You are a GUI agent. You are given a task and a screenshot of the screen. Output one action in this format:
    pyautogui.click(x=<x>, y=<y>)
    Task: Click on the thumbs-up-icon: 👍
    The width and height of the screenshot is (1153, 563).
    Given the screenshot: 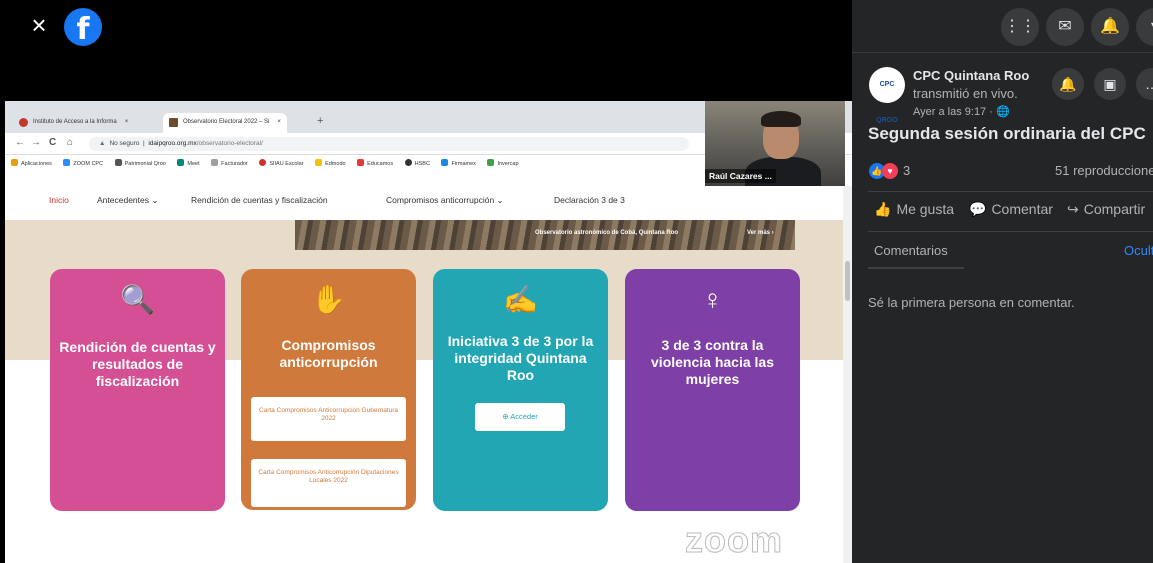 What is the action you would take?
    pyautogui.click(x=883, y=209)
    